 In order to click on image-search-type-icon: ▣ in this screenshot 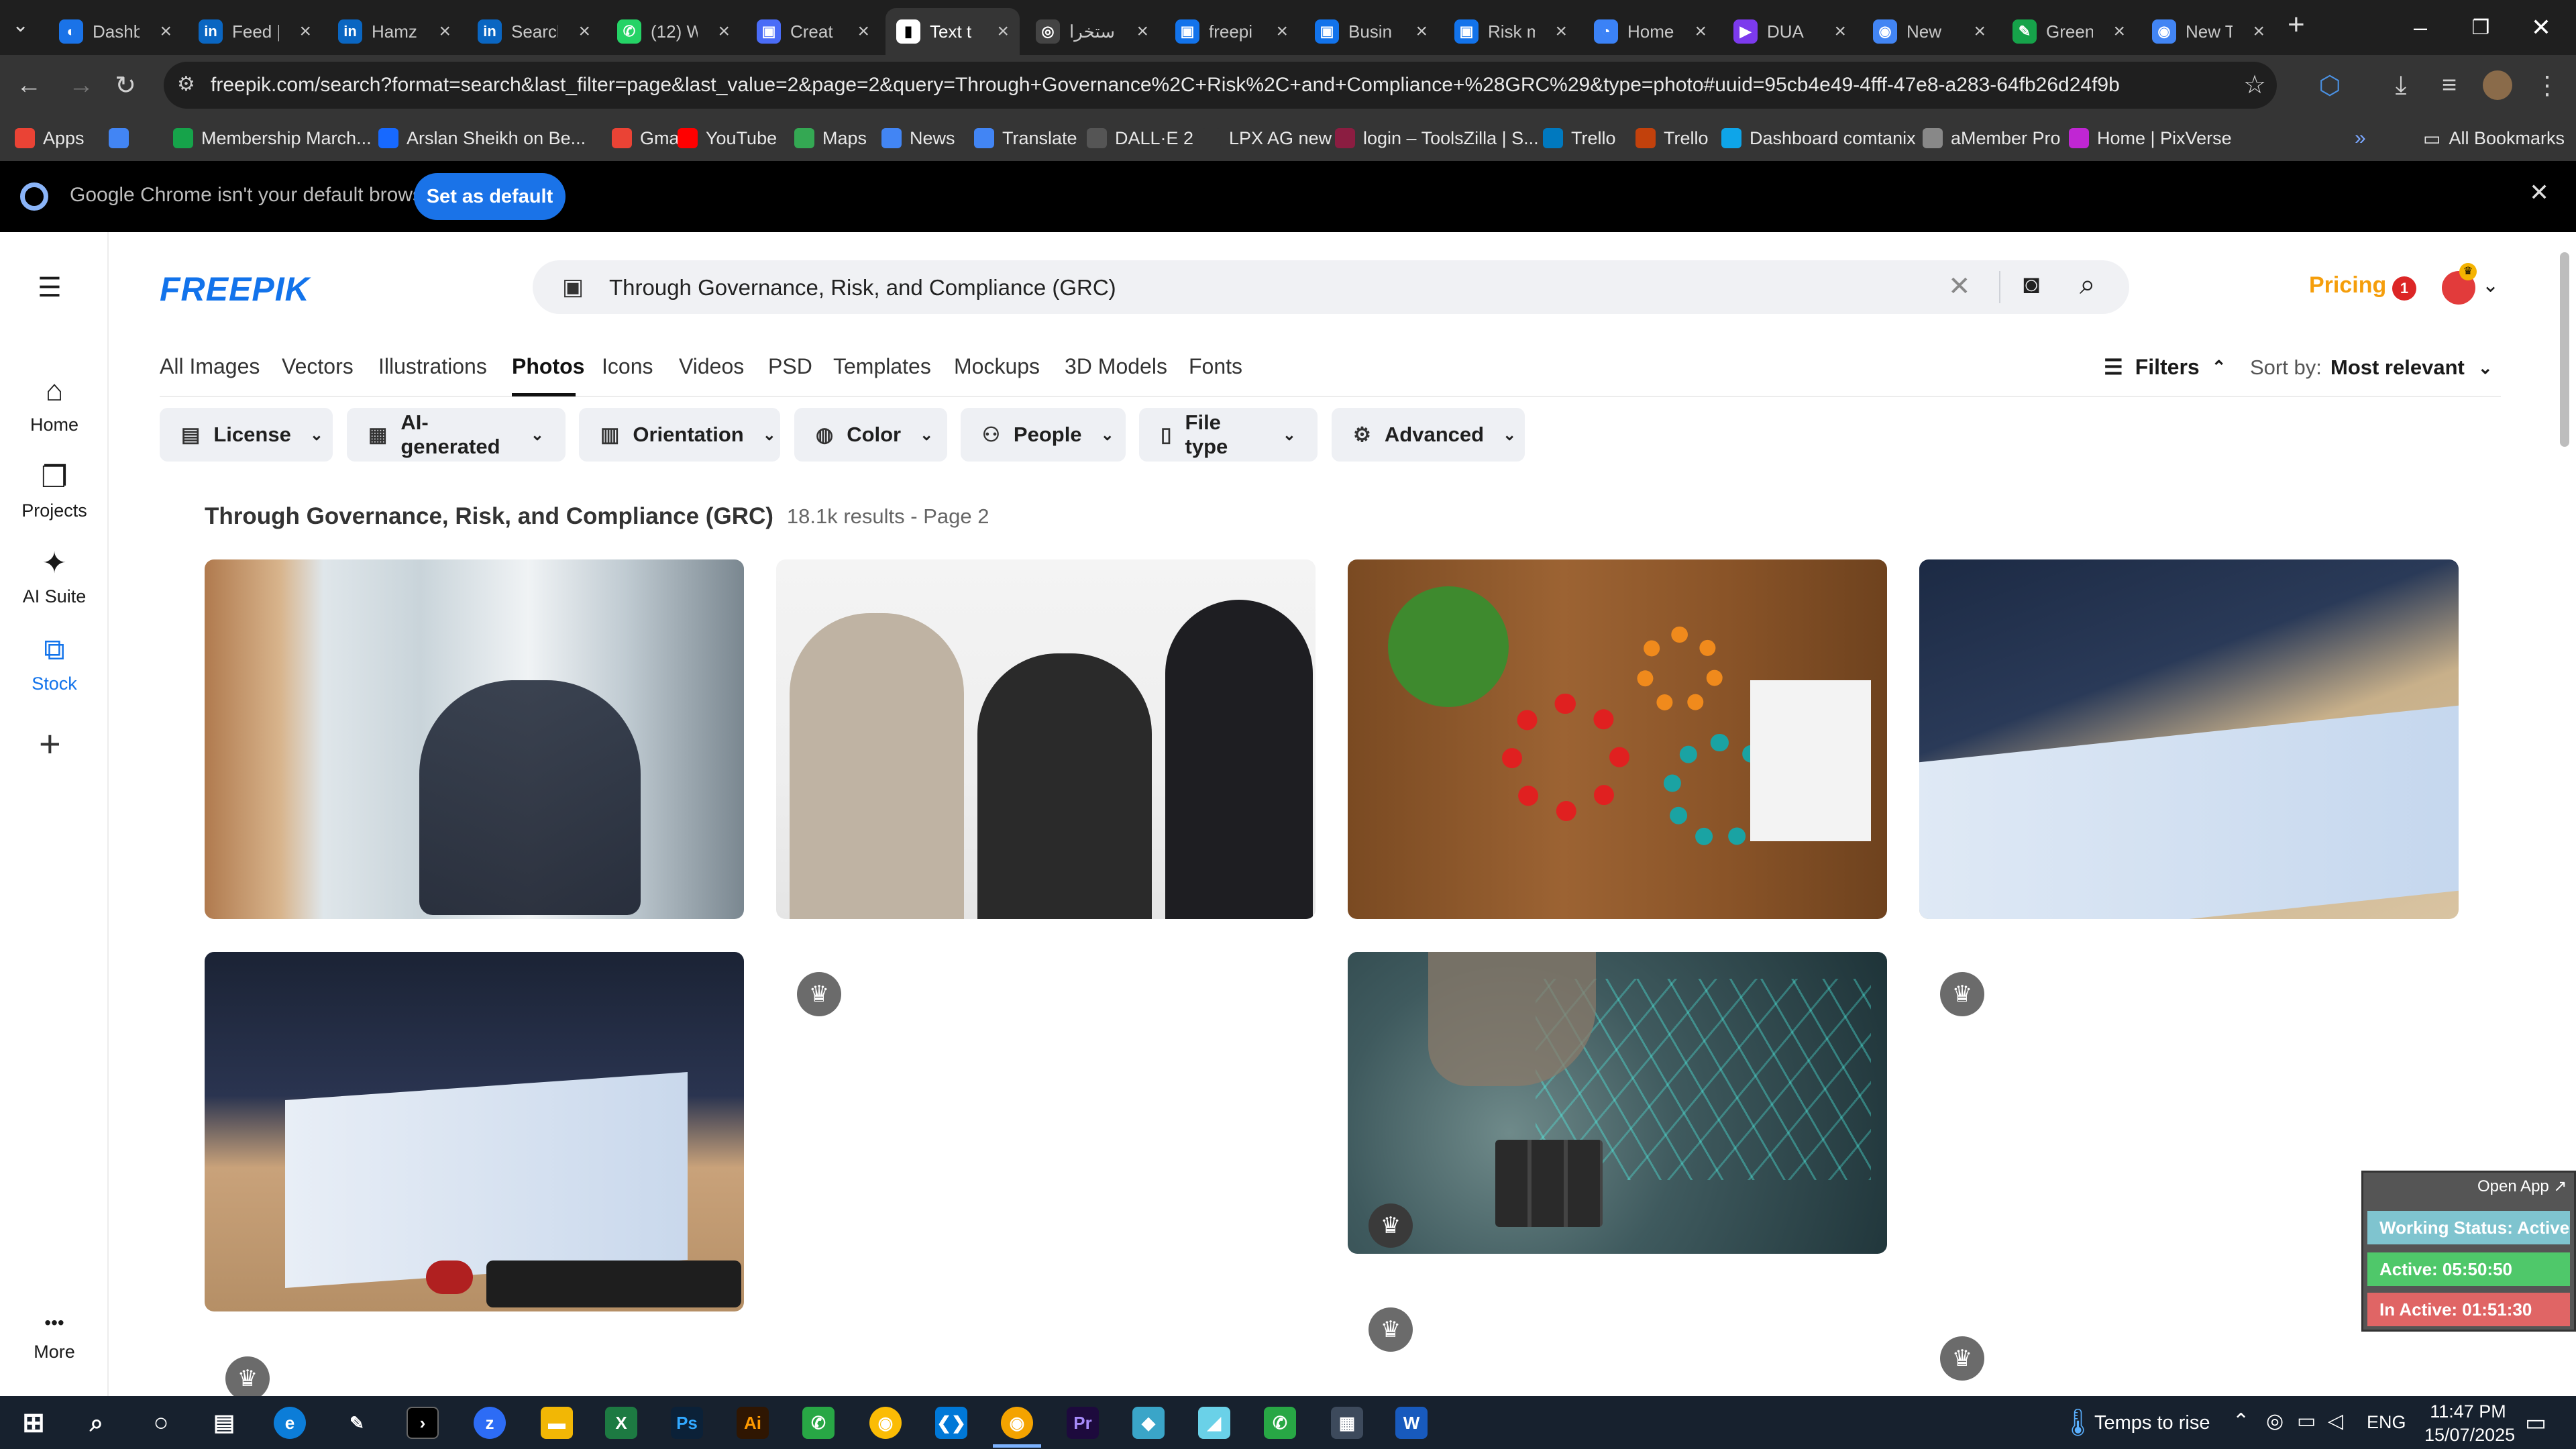, I will do `click(573, 287)`.